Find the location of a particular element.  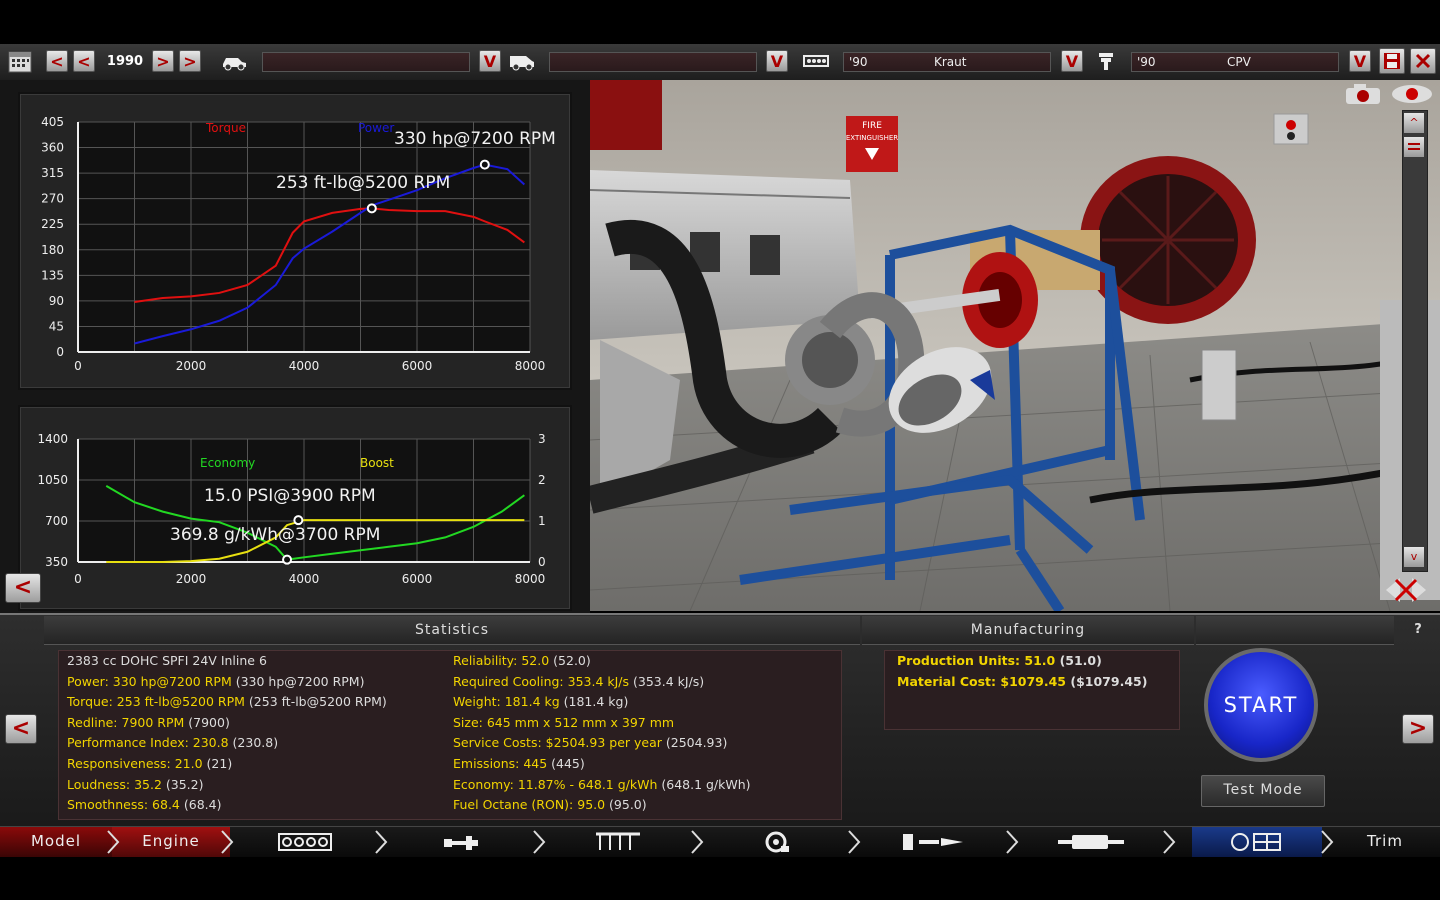

engine-family-field: '90 Kraut is located at coordinates (947, 62).